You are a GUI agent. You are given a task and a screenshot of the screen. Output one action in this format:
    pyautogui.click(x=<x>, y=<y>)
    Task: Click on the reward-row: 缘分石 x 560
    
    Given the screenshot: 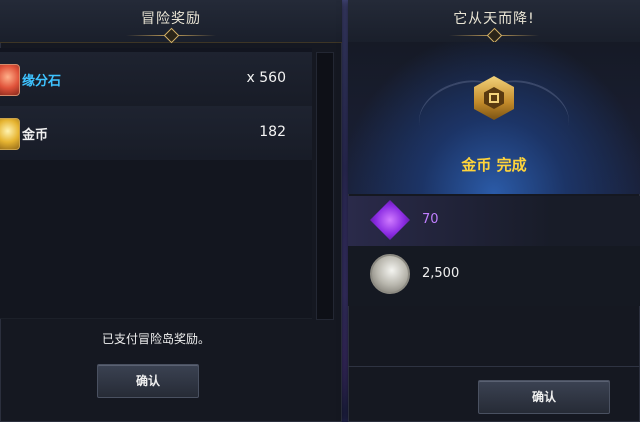 What is the action you would take?
    pyautogui.click(x=156, y=79)
    